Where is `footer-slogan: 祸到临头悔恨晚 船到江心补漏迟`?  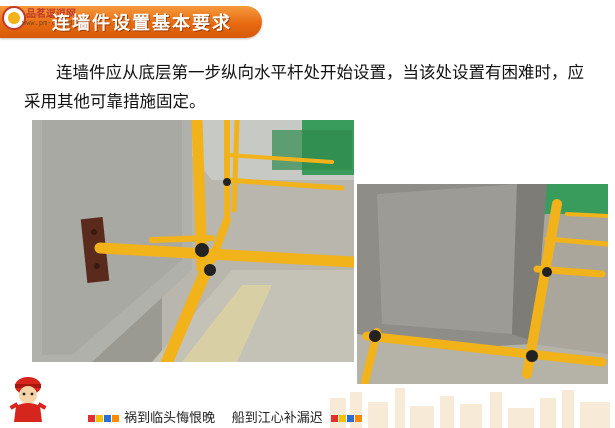 footer-slogan: 祸到临头悔恨晚 船到江心补漏迟 is located at coordinates (225, 416).